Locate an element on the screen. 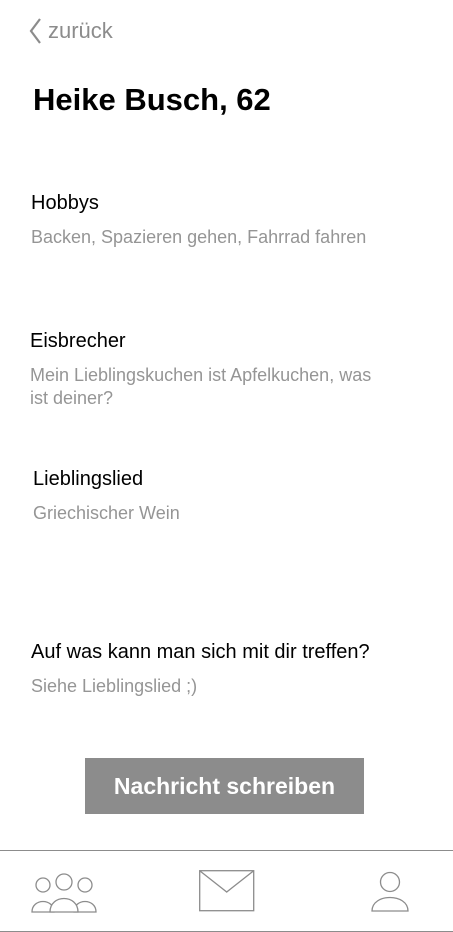 The width and height of the screenshot is (453, 932). section-value: Siehe Lieblingslied ;) is located at coordinates (114, 686).